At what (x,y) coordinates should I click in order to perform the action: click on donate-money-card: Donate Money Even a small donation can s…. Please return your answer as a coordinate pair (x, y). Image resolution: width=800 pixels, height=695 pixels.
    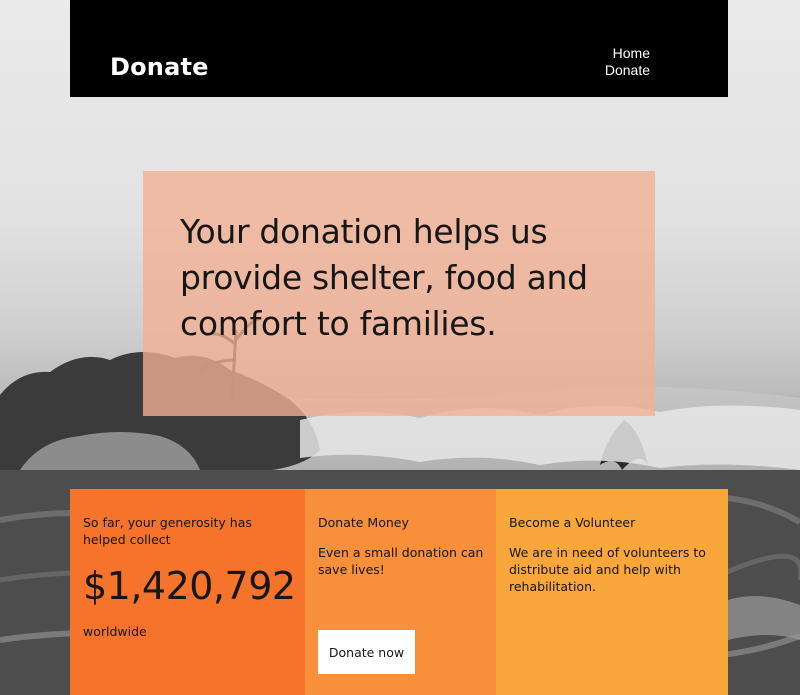
    Looking at the image, I should click on (400, 592).